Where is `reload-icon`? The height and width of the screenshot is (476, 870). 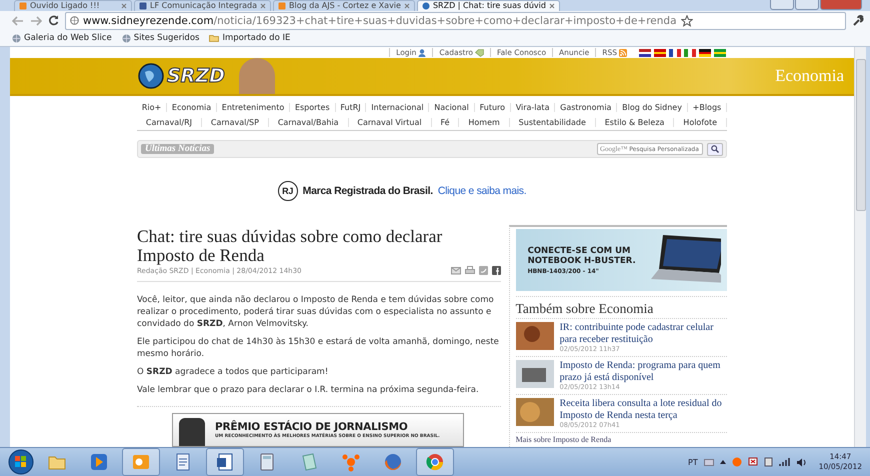
reload-icon is located at coordinates (53, 20).